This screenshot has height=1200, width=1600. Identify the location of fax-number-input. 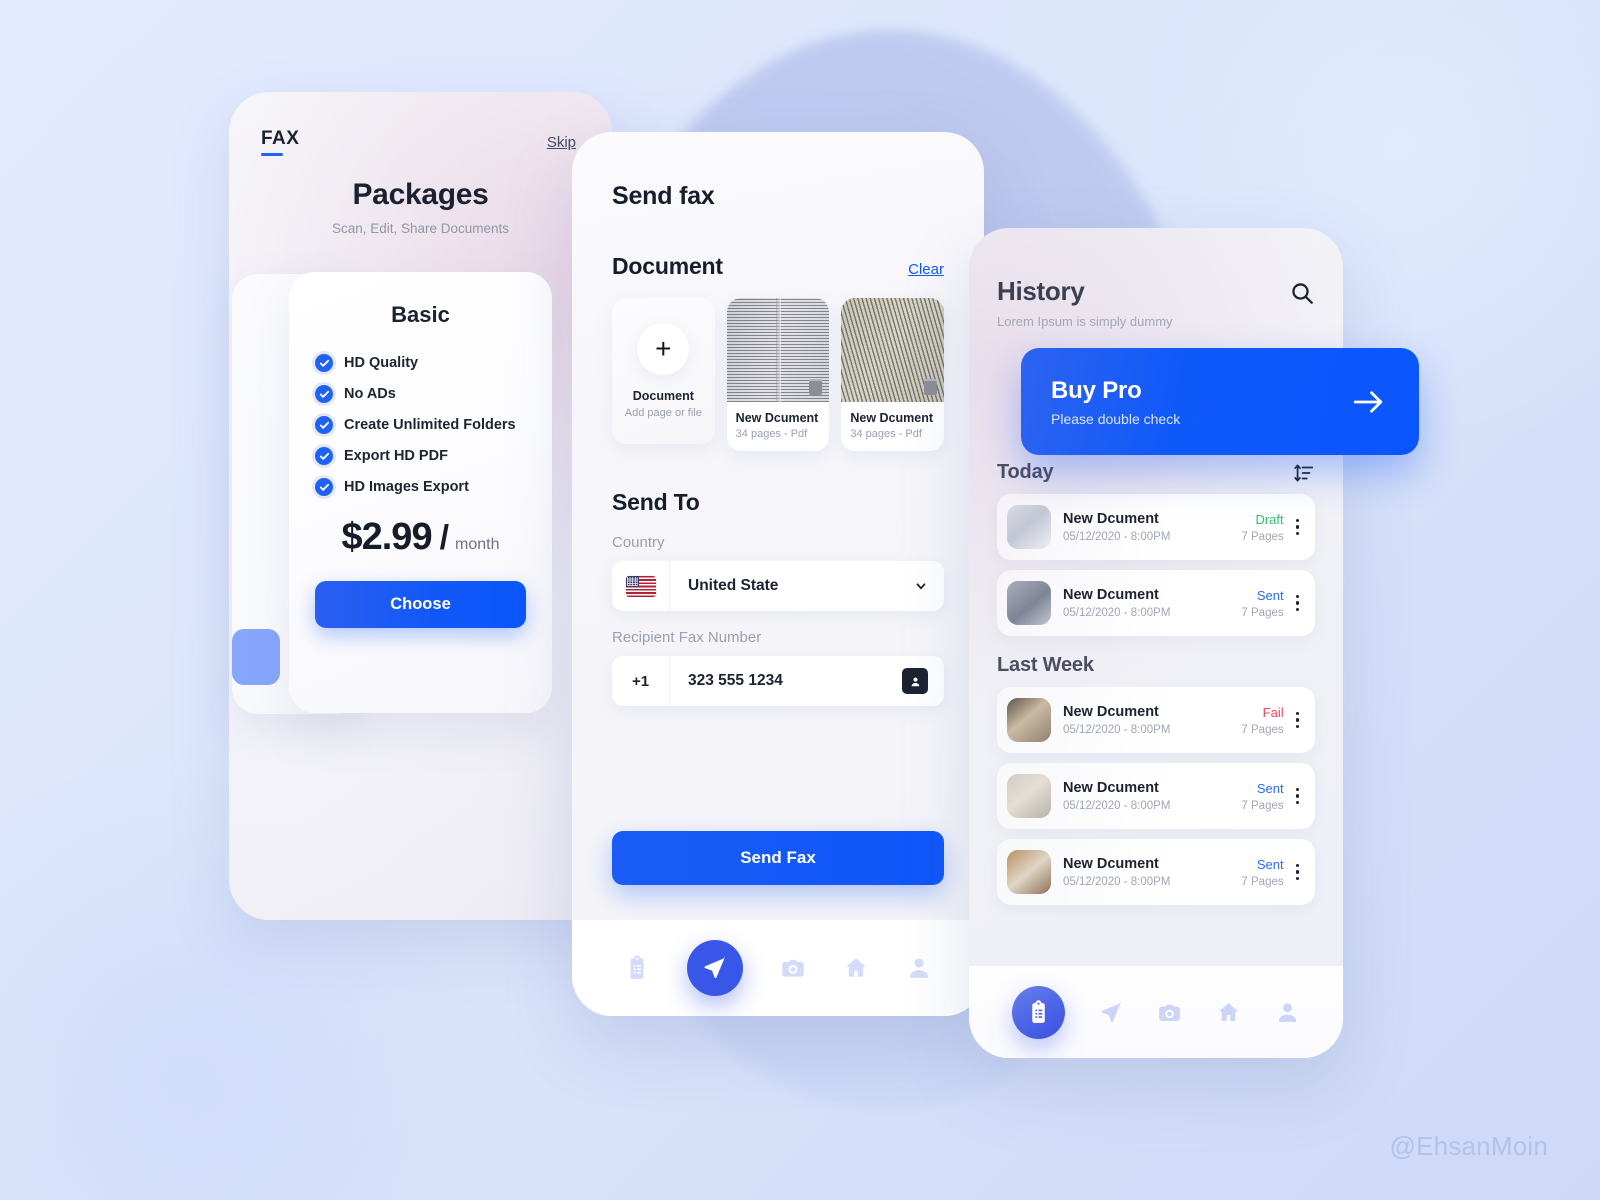
(786, 681).